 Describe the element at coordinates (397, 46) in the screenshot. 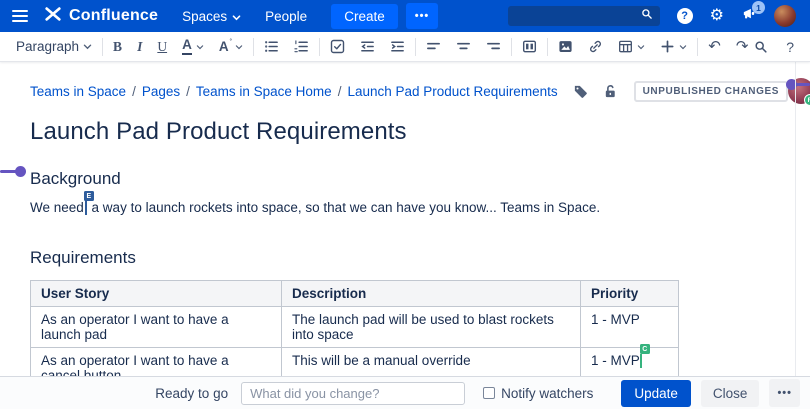

I see `indent-icon` at that location.